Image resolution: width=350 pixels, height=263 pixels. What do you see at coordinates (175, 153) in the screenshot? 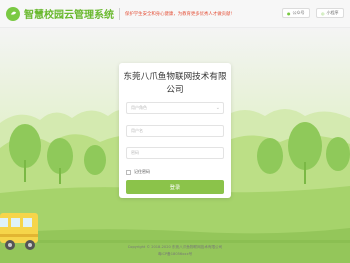
I see `password-input: 密码` at bounding box center [175, 153].